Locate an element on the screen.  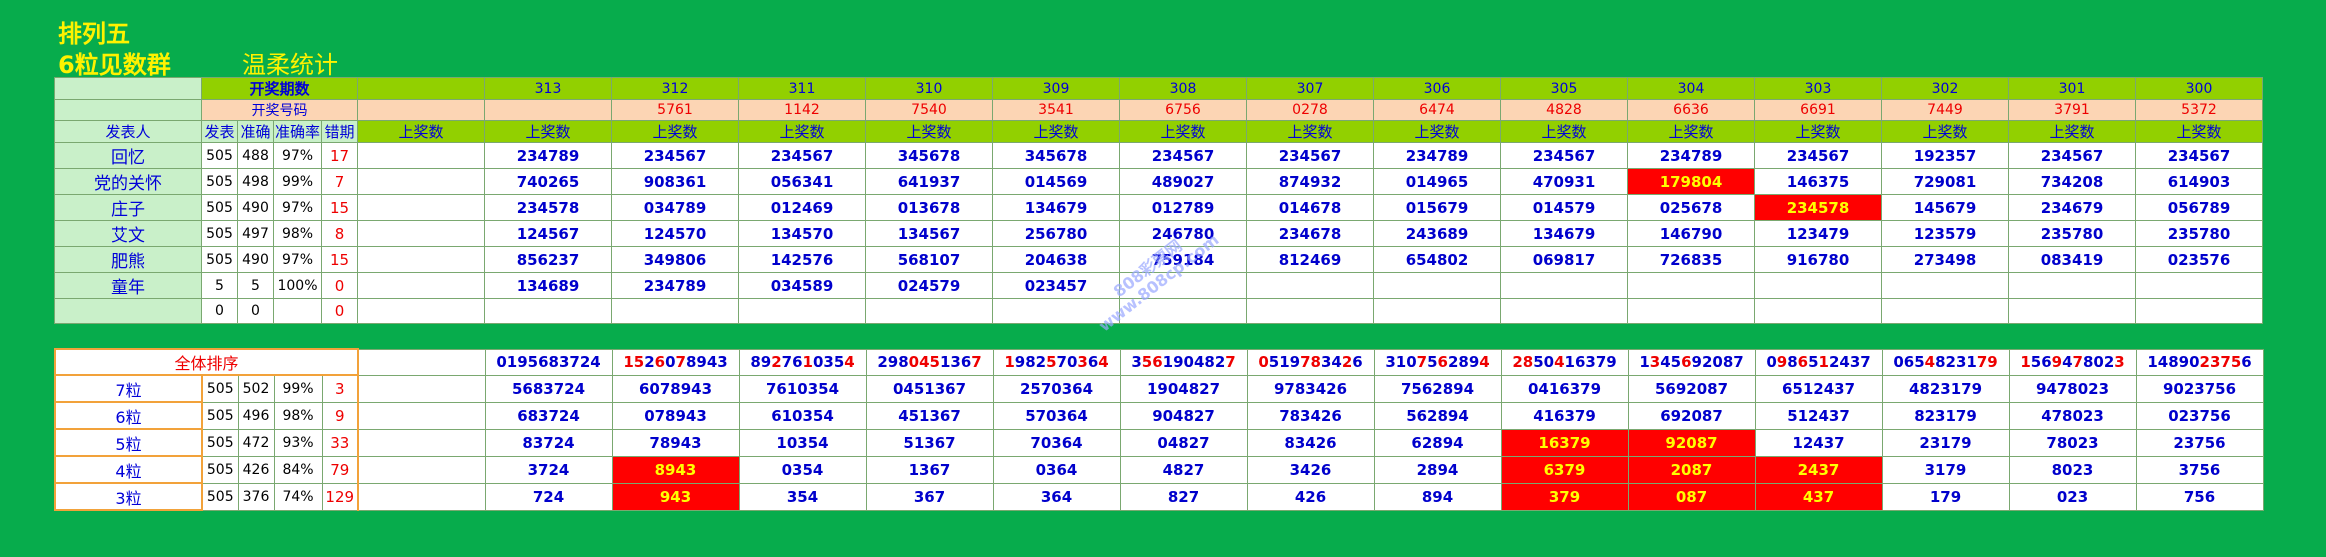
level-cell: 12437 is located at coordinates (1818, 442).